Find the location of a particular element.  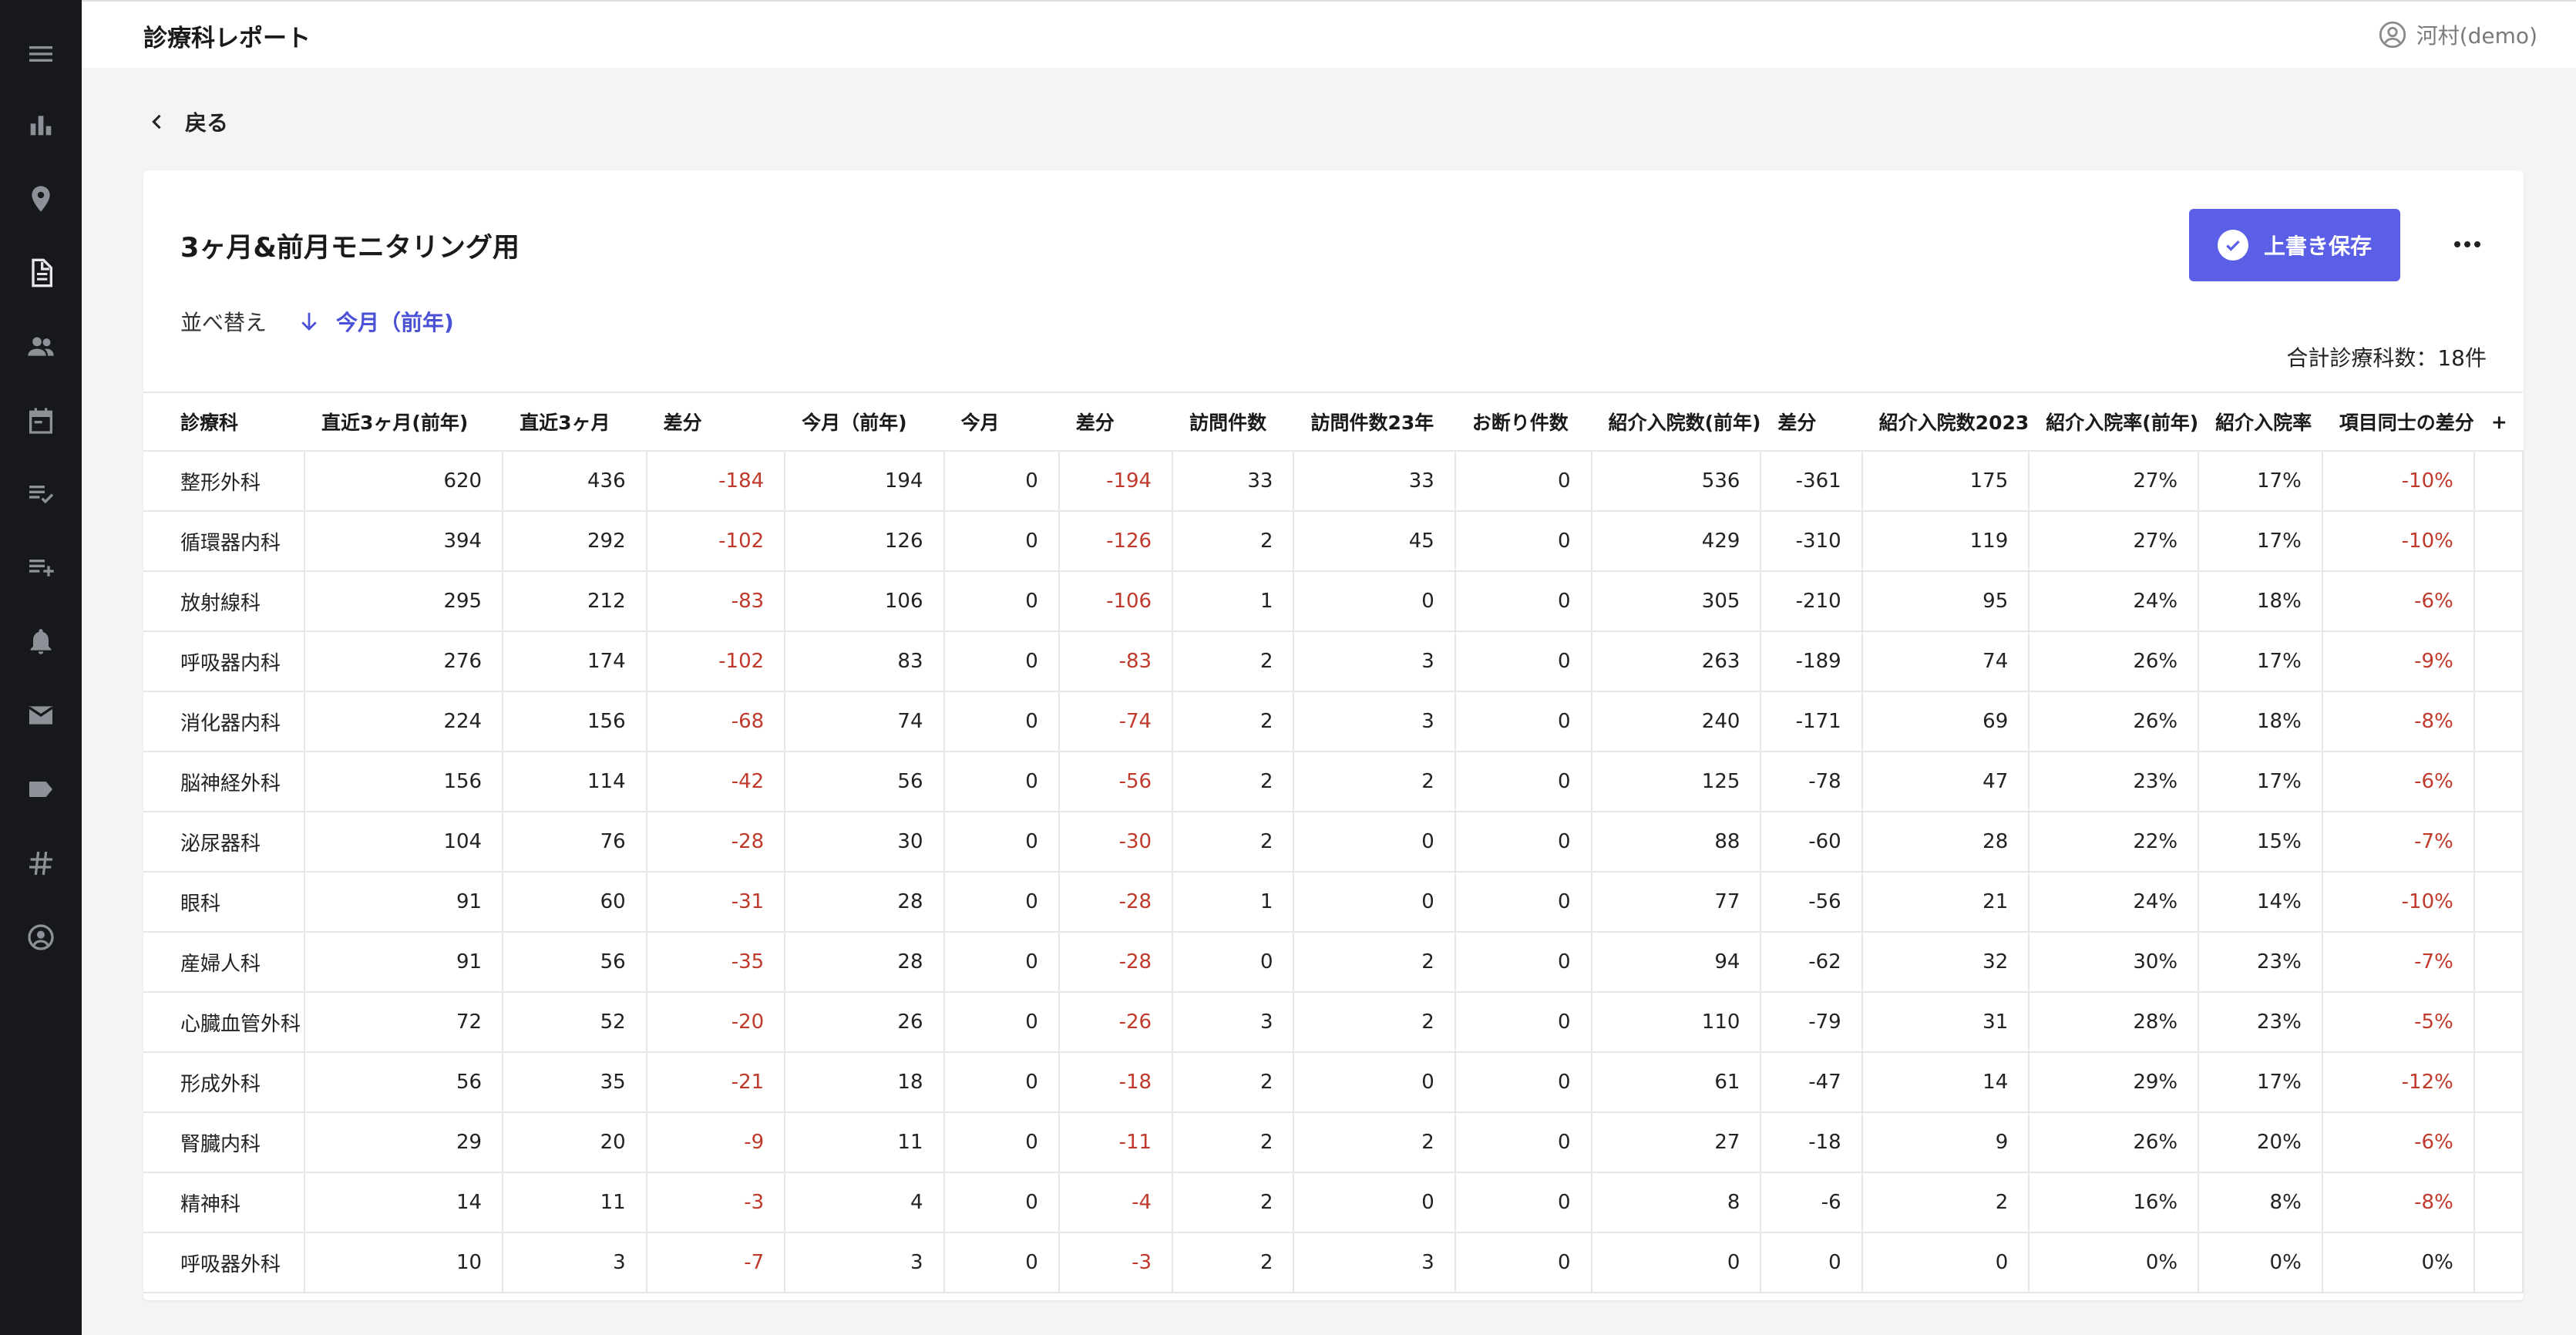

more-options-icon is located at coordinates (2467, 244).